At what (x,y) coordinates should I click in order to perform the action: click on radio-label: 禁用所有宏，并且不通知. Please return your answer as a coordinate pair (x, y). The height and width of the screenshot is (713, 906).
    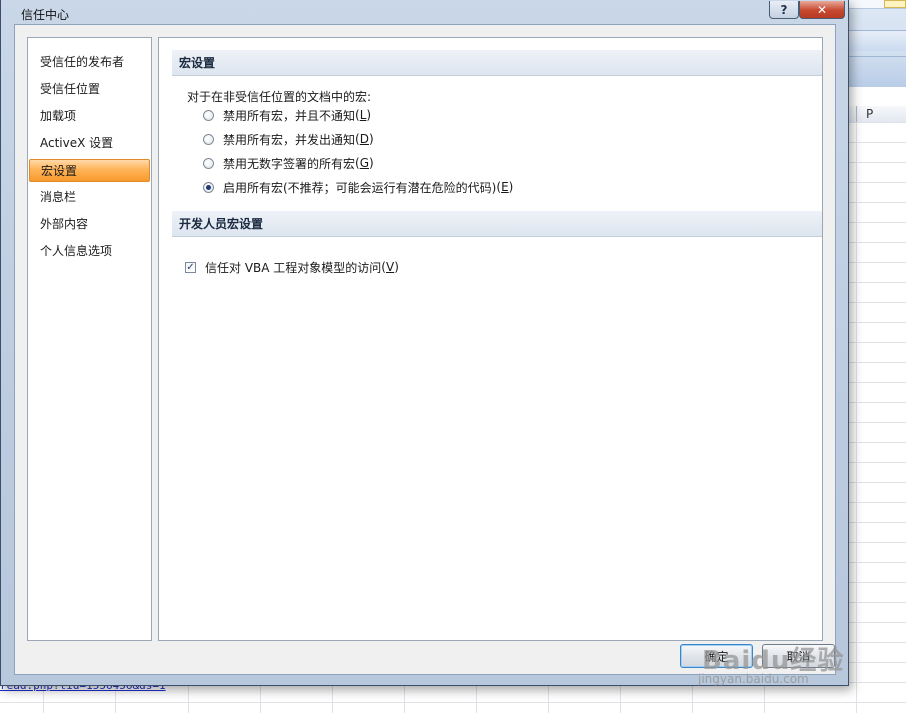
    Looking at the image, I should click on (289, 115).